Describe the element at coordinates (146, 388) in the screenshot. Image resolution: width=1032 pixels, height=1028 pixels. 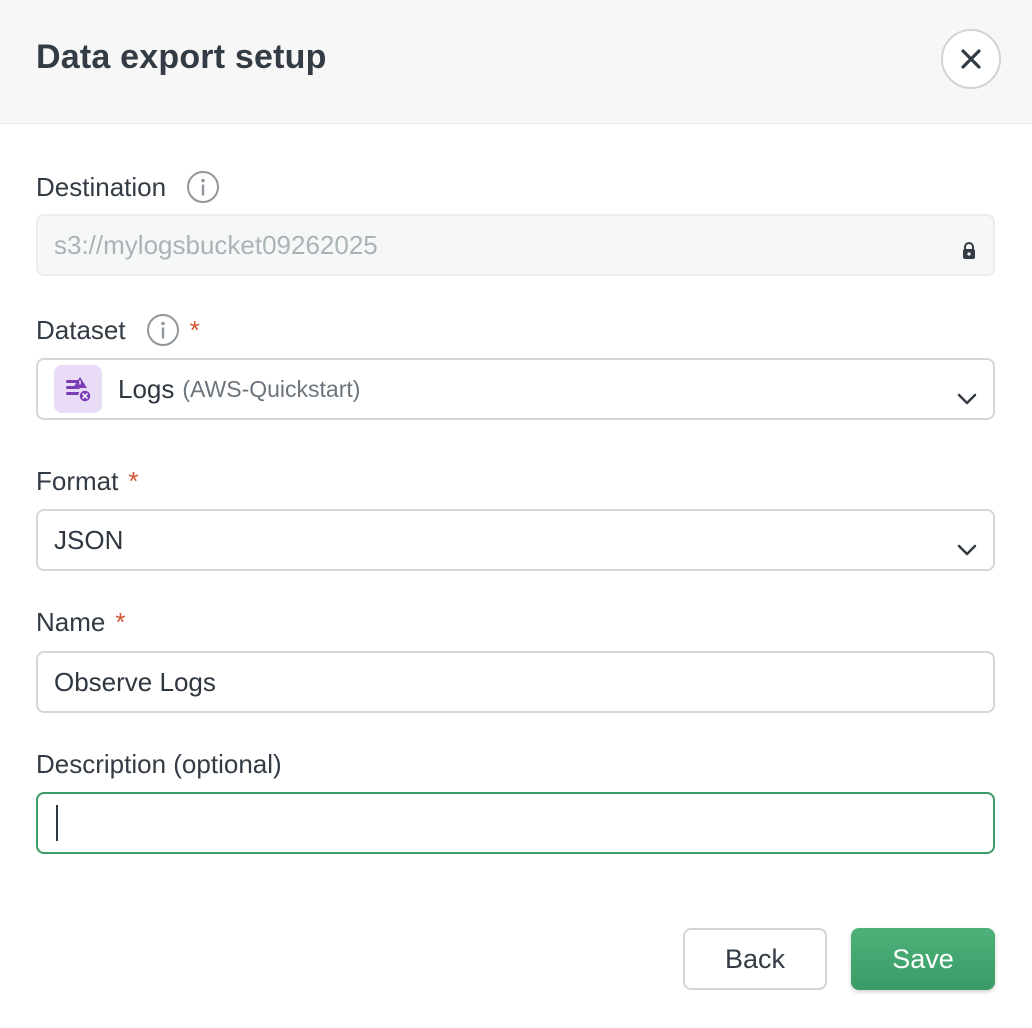
I see `dataset-name: Logs` at that location.